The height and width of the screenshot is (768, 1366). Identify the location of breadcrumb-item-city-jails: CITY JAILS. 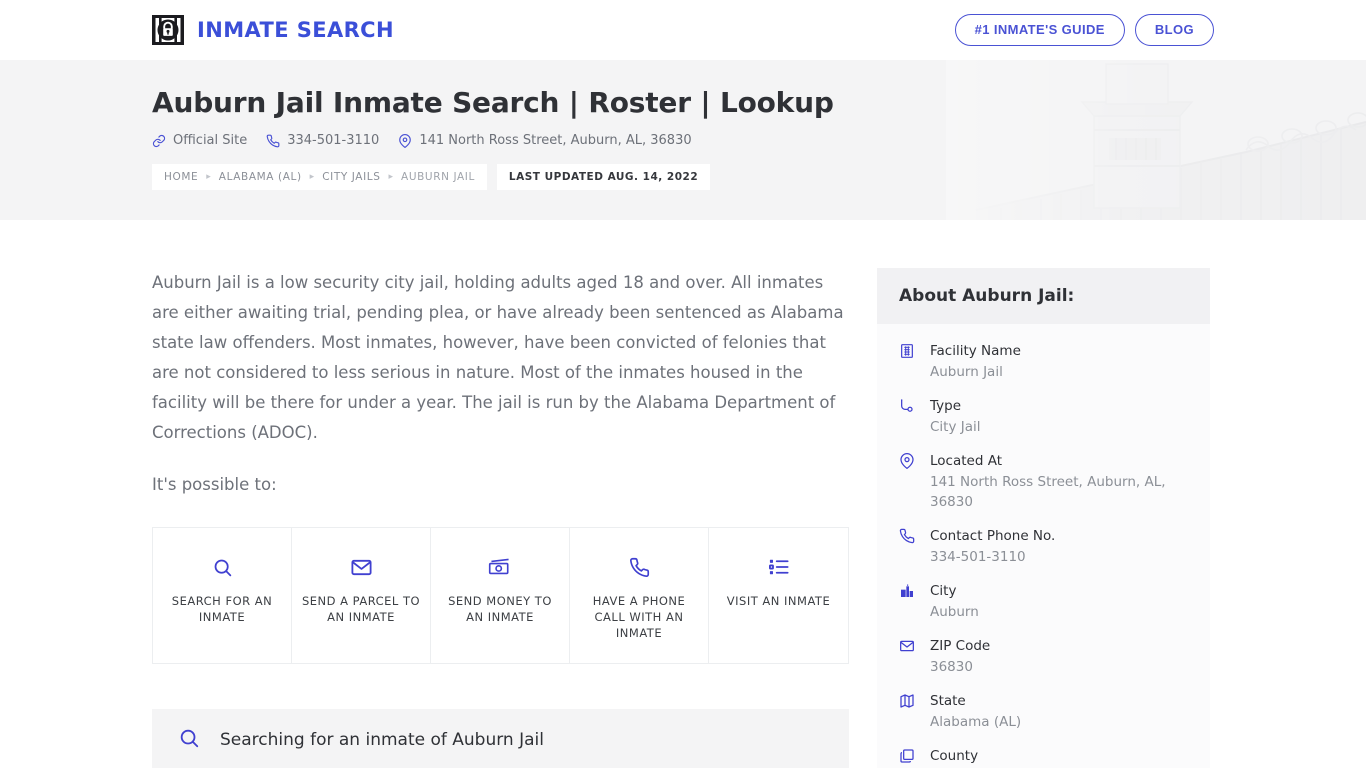
(351, 177).